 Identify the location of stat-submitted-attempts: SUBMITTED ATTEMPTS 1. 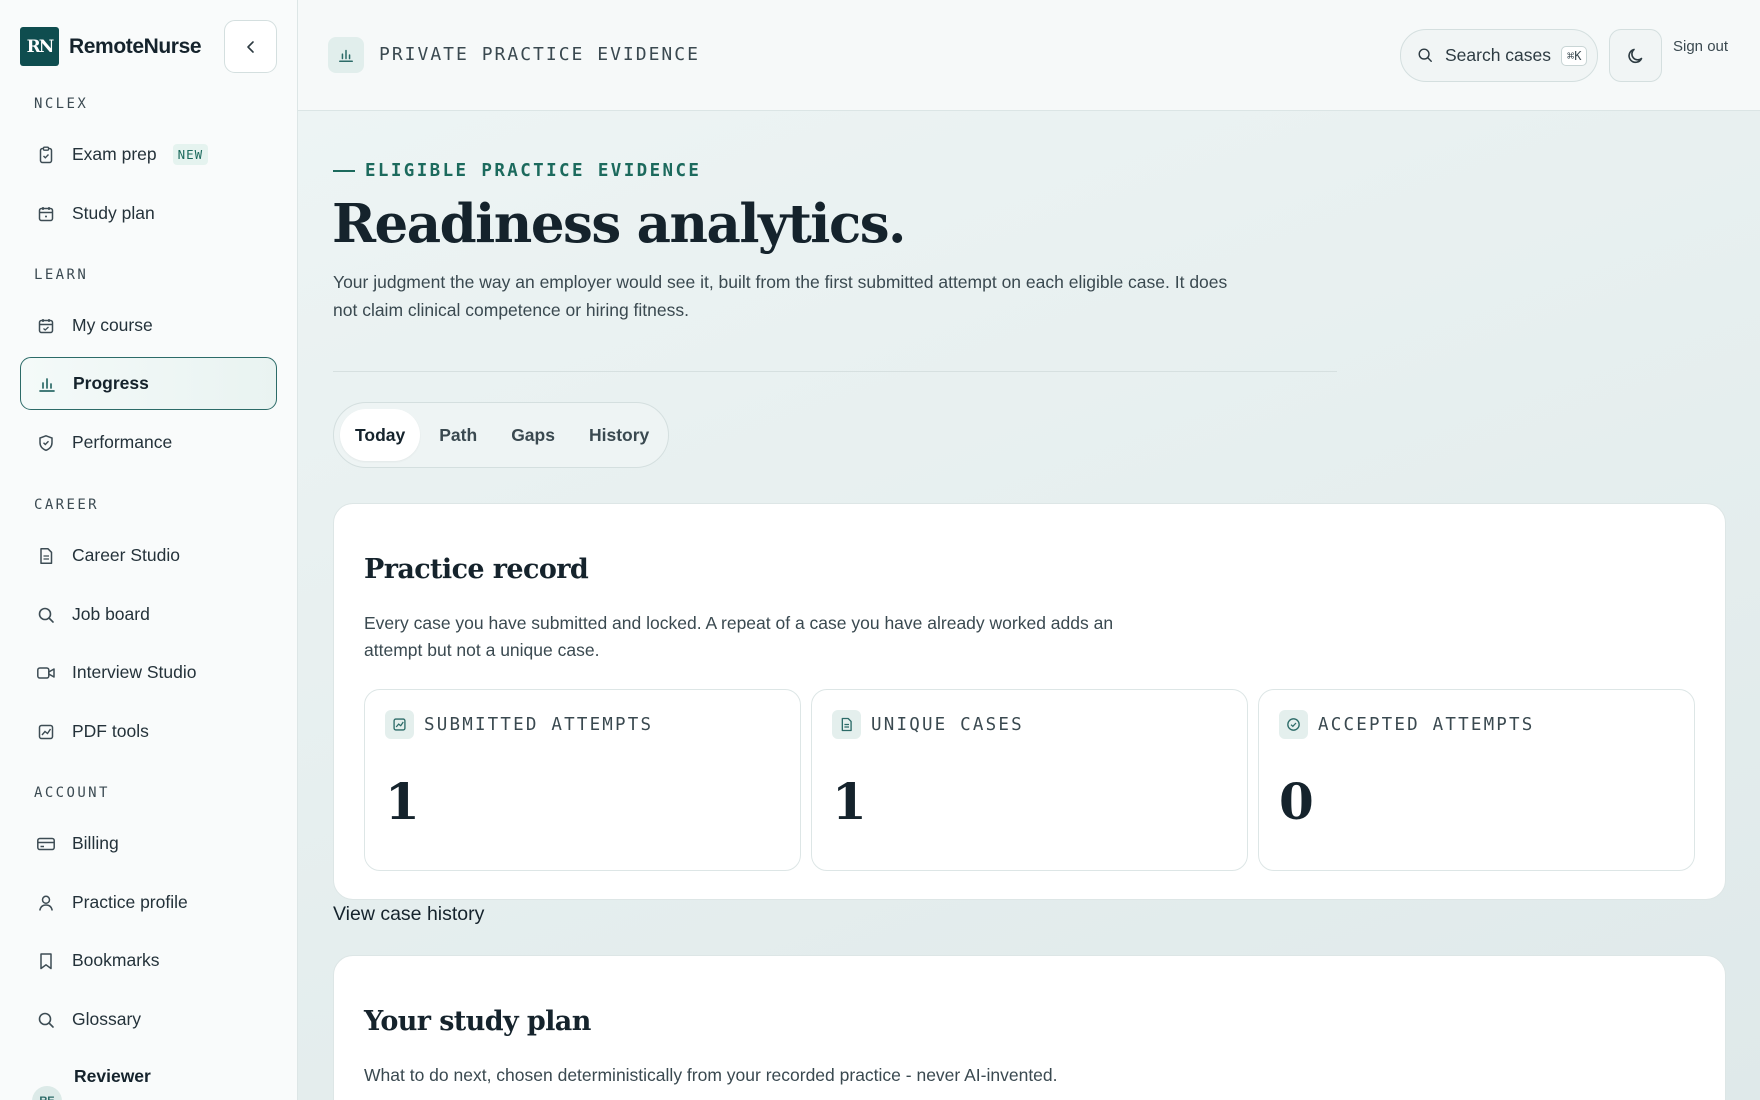
(582, 780).